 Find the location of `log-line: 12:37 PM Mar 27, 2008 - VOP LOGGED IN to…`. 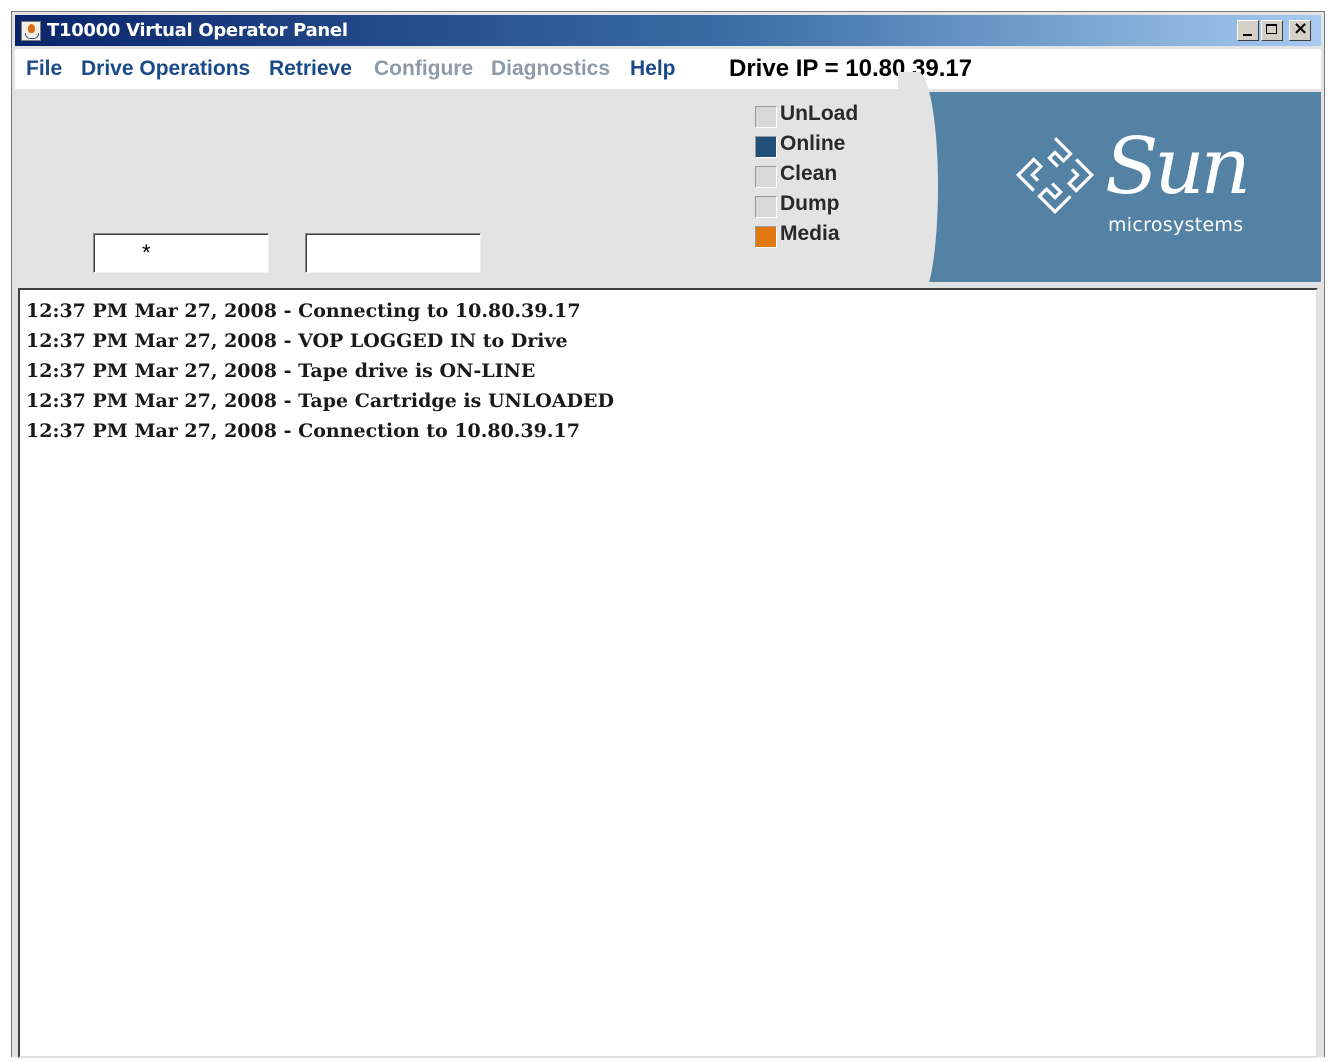

log-line: 12:37 PM Mar 27, 2008 - VOP LOGGED IN to… is located at coordinates (297, 341).